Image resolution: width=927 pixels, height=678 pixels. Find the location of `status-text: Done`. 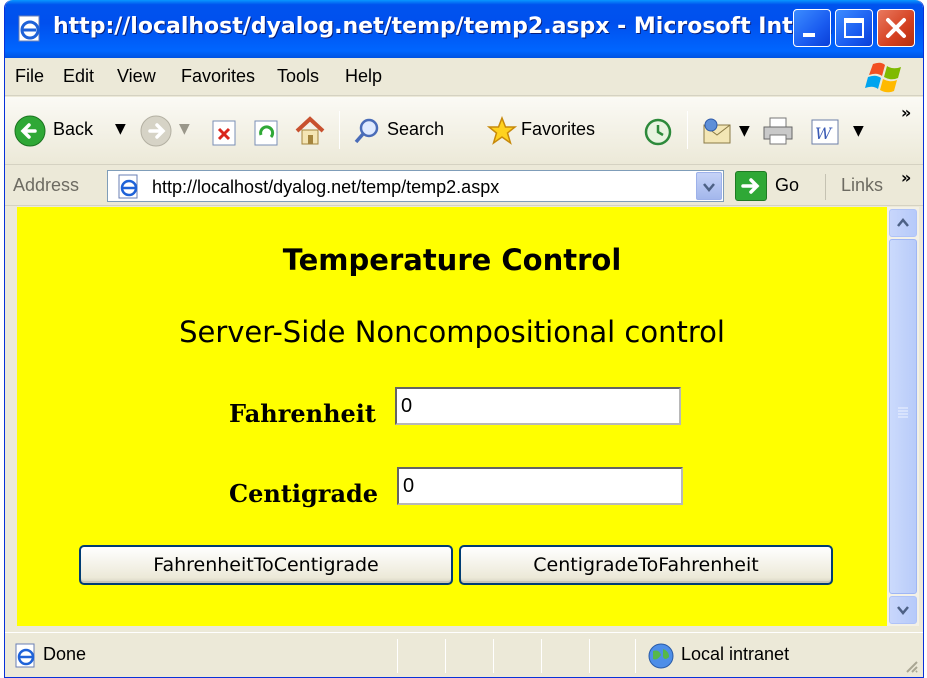

status-text: Done is located at coordinates (65, 654).